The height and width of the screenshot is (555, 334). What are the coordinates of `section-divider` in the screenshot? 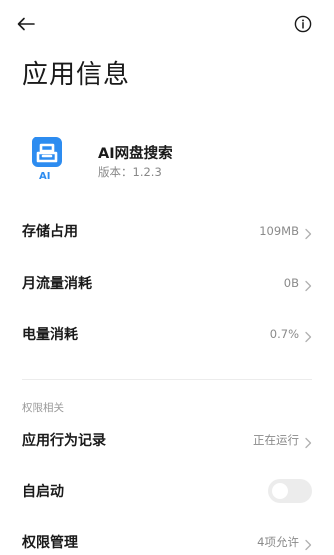 It's located at (167, 379).